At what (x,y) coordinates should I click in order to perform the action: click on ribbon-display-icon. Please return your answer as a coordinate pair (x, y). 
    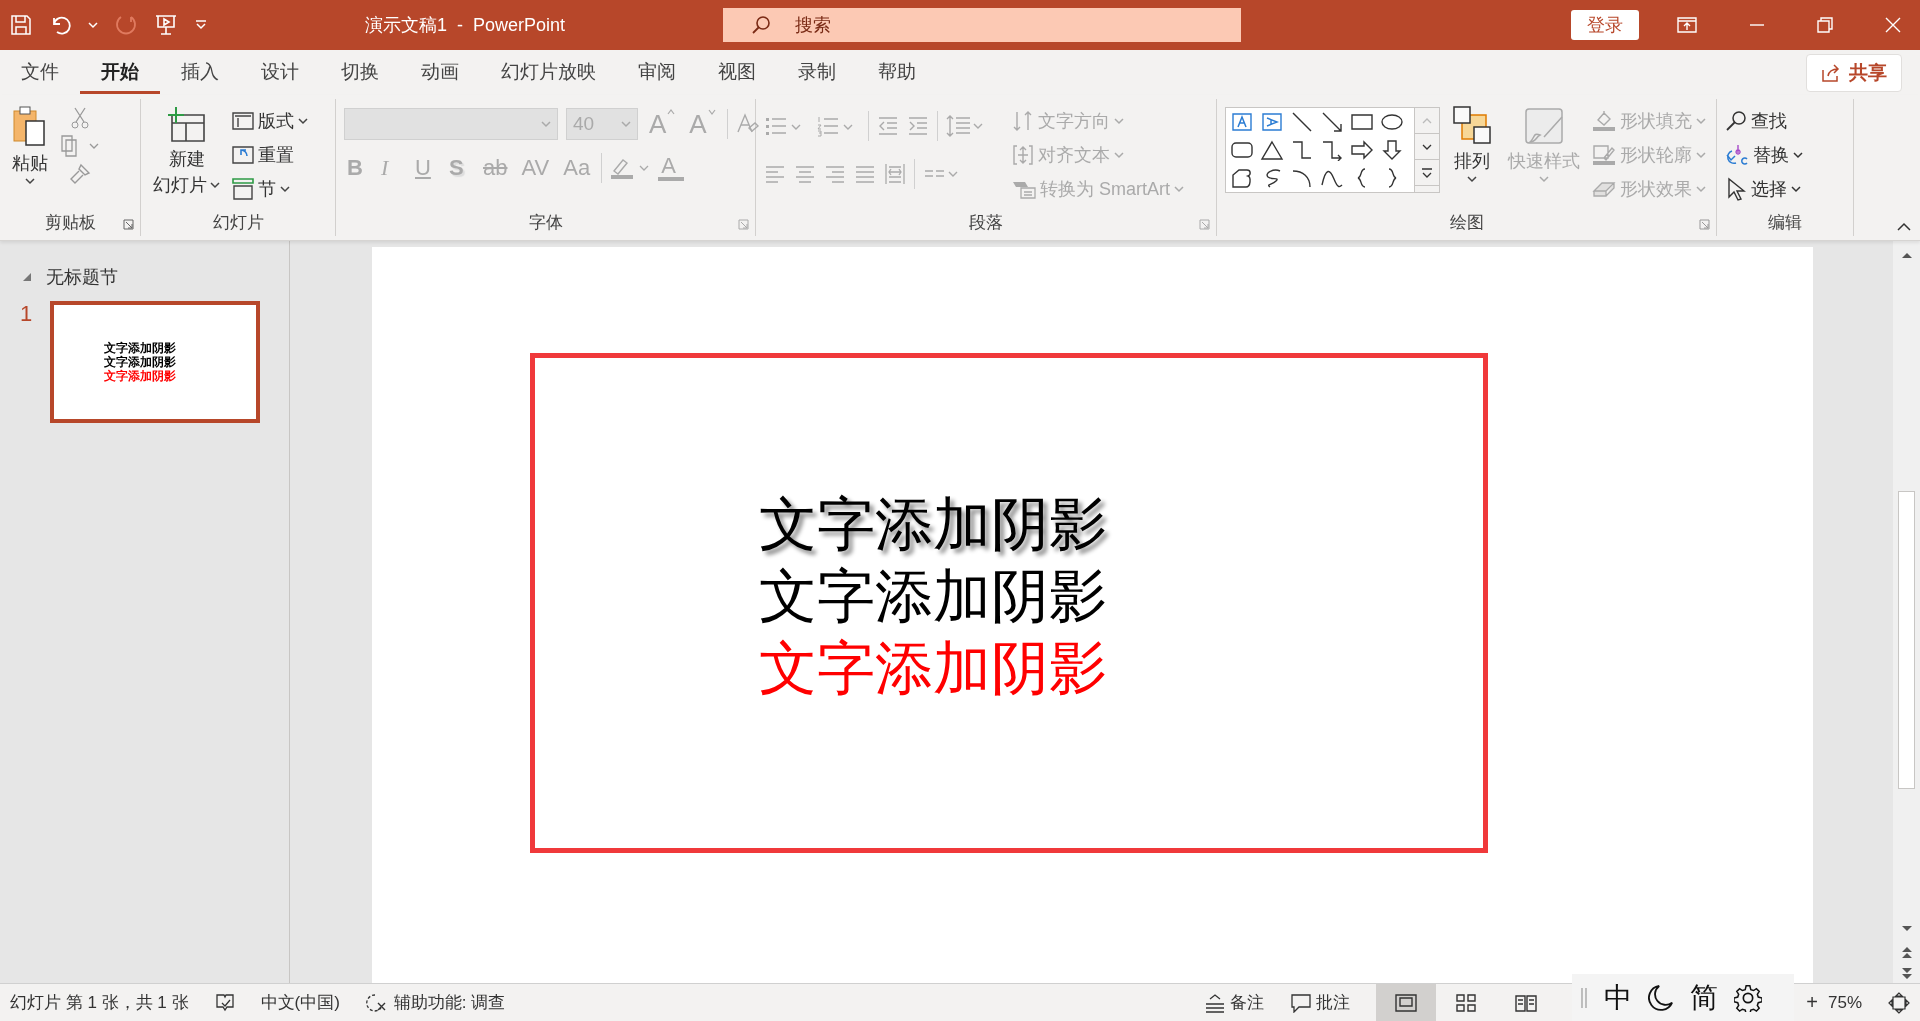
    Looking at the image, I should click on (1687, 25).